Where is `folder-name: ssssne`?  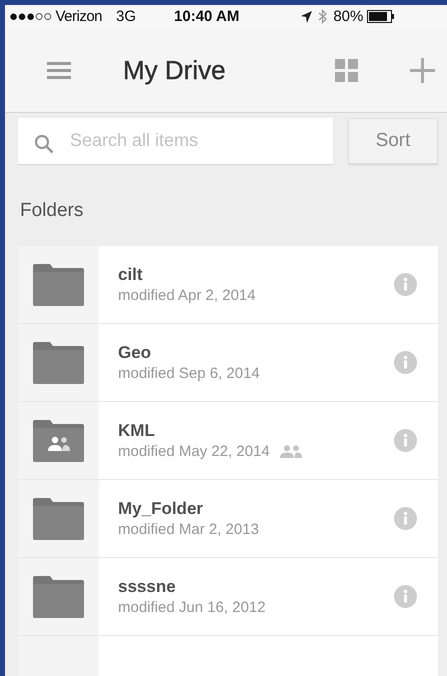
folder-name: ssssne is located at coordinates (147, 587).